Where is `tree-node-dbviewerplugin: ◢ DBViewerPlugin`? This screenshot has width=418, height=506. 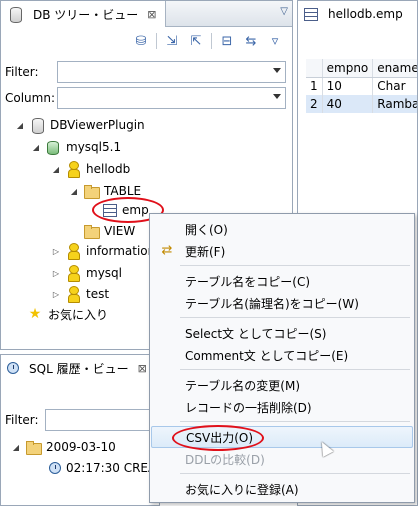 tree-node-dbviewerplugin: ◢ DBViewerPlugin is located at coordinates (80, 125).